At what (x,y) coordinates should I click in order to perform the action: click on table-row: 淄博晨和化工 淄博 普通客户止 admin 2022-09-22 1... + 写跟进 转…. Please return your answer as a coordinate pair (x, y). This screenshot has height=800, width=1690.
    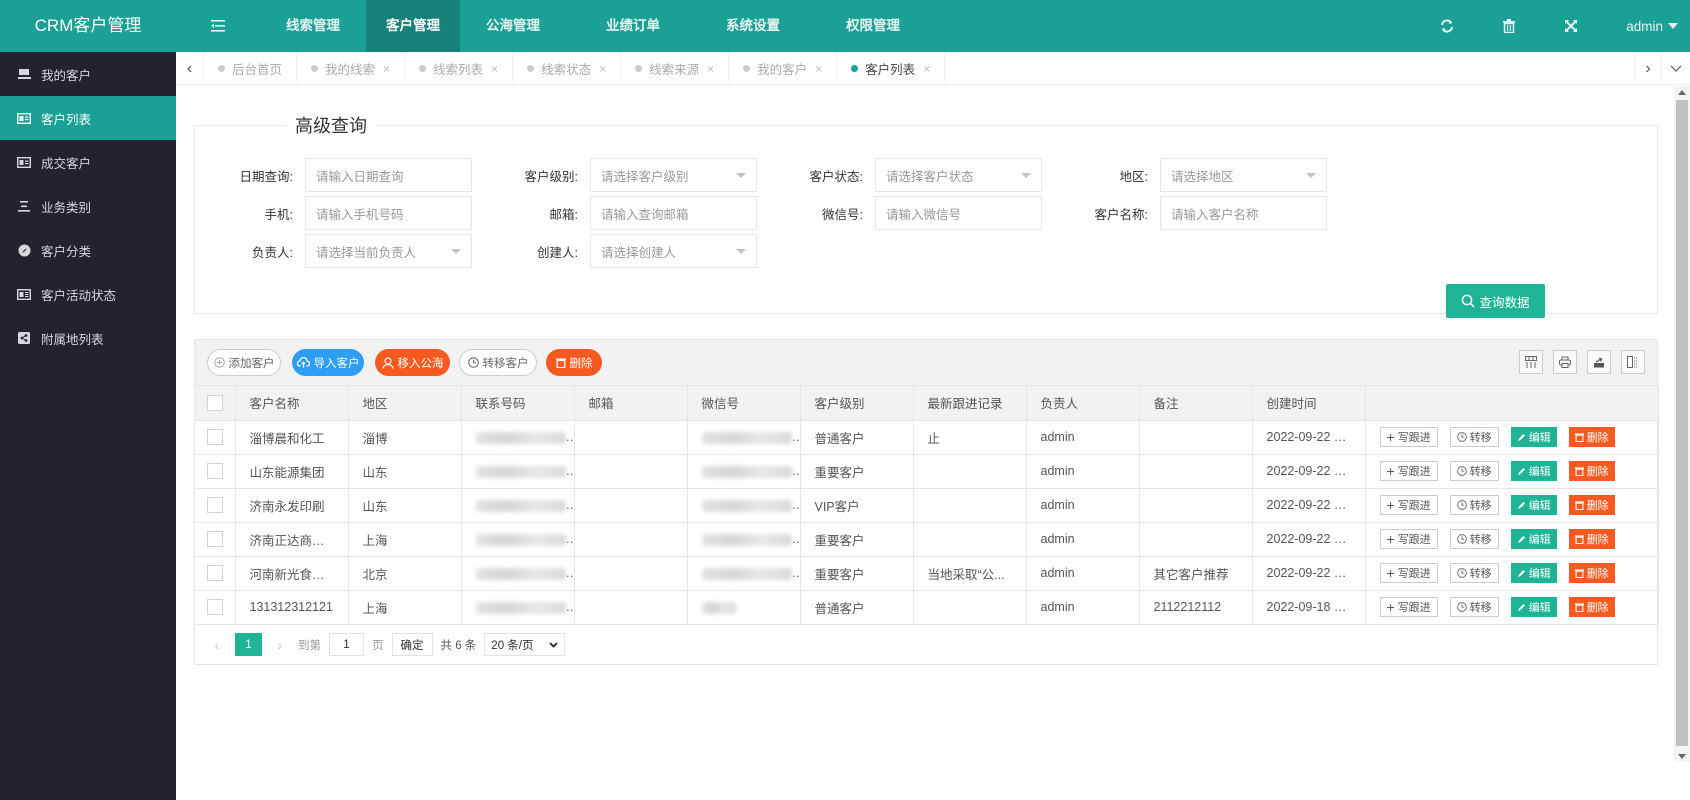
    Looking at the image, I should click on (927, 437).